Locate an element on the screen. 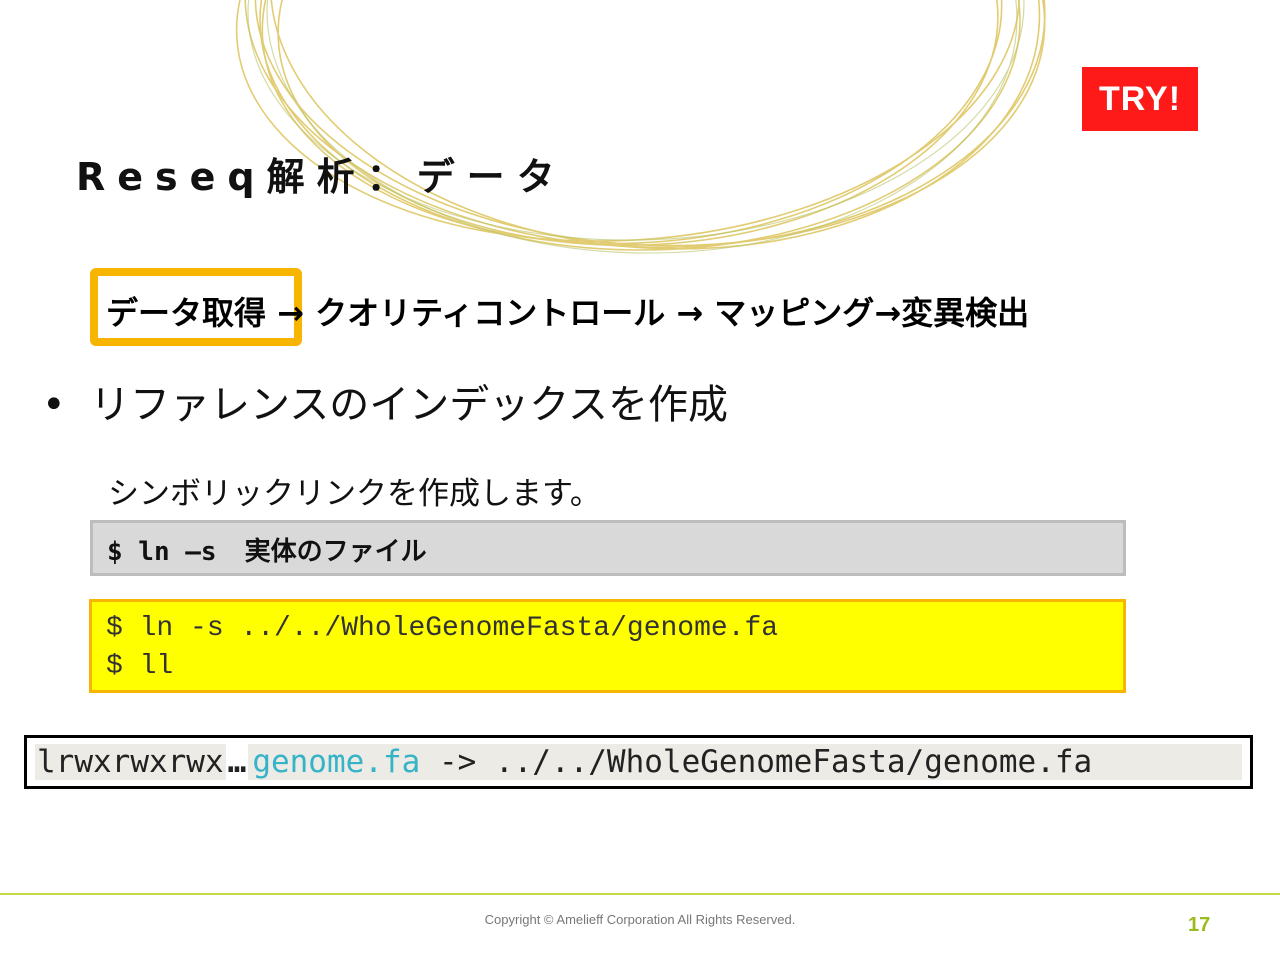  file-permissions: lrwxrwxrwx is located at coordinates (130, 762).